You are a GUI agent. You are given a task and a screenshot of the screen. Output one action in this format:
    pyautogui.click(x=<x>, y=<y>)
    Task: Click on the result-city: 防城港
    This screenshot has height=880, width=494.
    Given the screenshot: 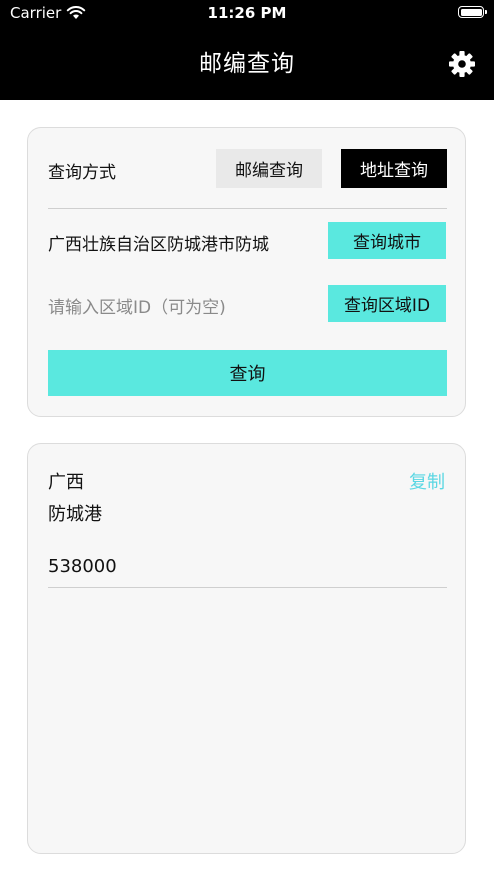 What is the action you would take?
    pyautogui.click(x=75, y=514)
    